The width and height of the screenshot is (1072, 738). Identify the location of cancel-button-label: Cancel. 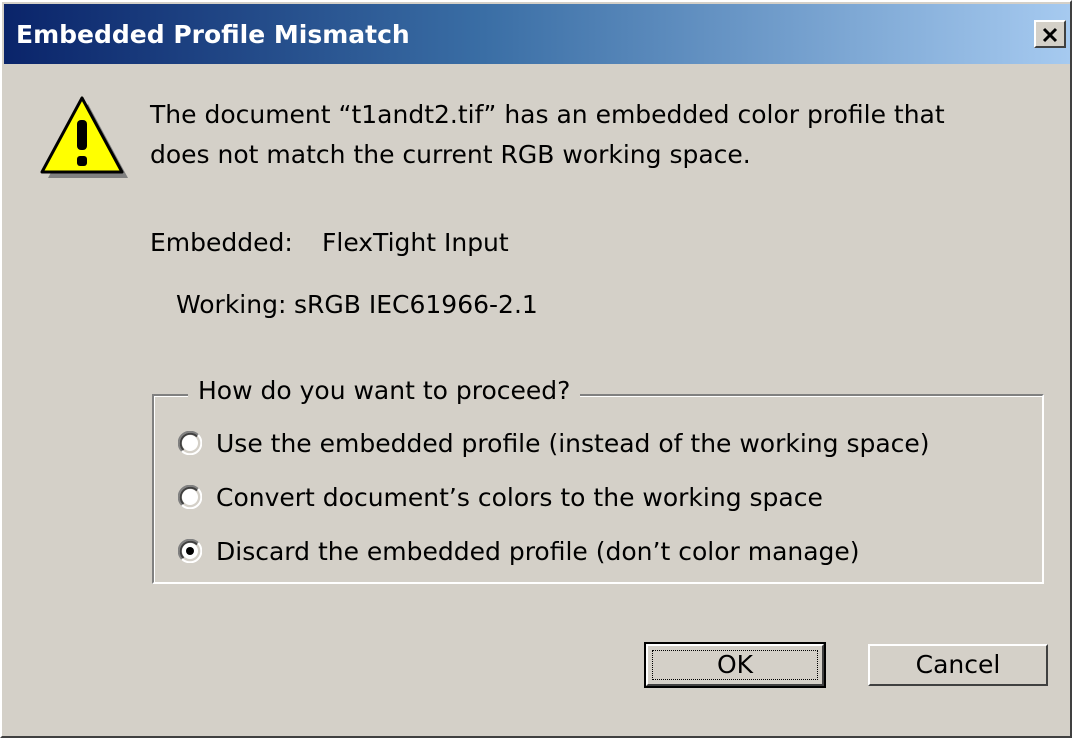
(958, 664).